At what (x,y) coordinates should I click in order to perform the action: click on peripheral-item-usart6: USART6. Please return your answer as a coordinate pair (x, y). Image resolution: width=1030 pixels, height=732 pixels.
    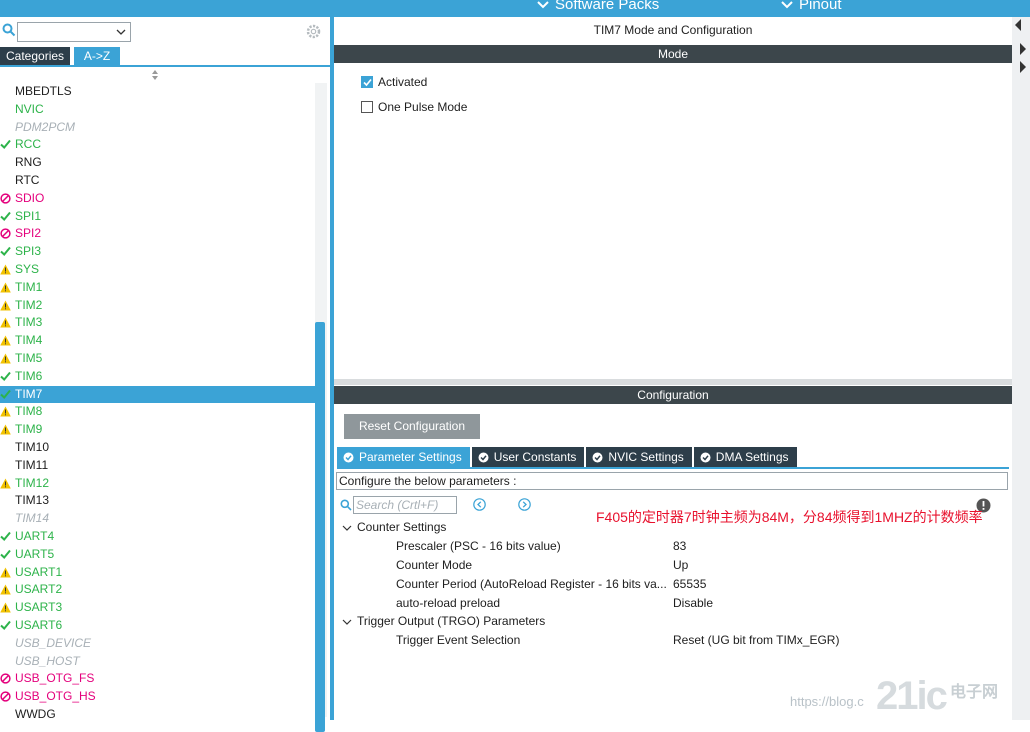
    Looking at the image, I should click on (157, 626).